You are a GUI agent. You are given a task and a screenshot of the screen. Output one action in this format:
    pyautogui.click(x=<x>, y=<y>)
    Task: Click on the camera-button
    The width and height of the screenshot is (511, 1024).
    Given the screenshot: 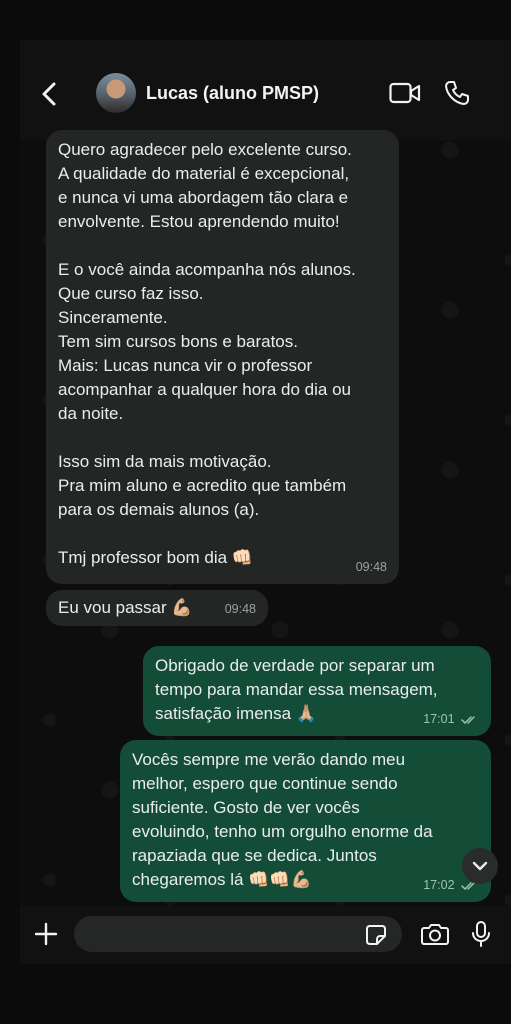 What is the action you would take?
    pyautogui.click(x=435, y=934)
    